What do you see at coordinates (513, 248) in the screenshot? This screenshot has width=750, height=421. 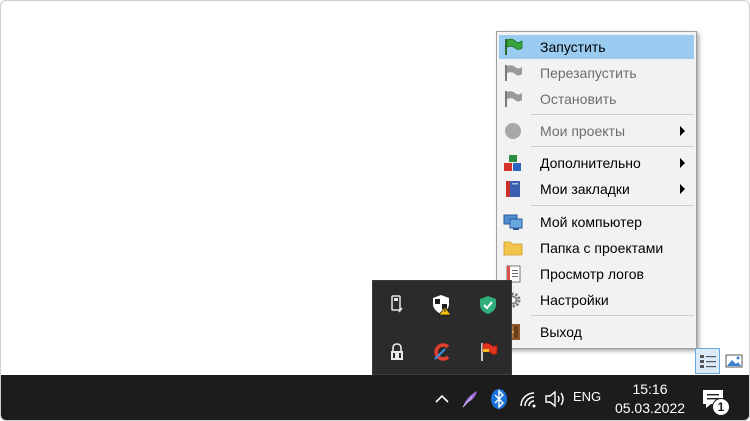 I see `folder-icon` at bounding box center [513, 248].